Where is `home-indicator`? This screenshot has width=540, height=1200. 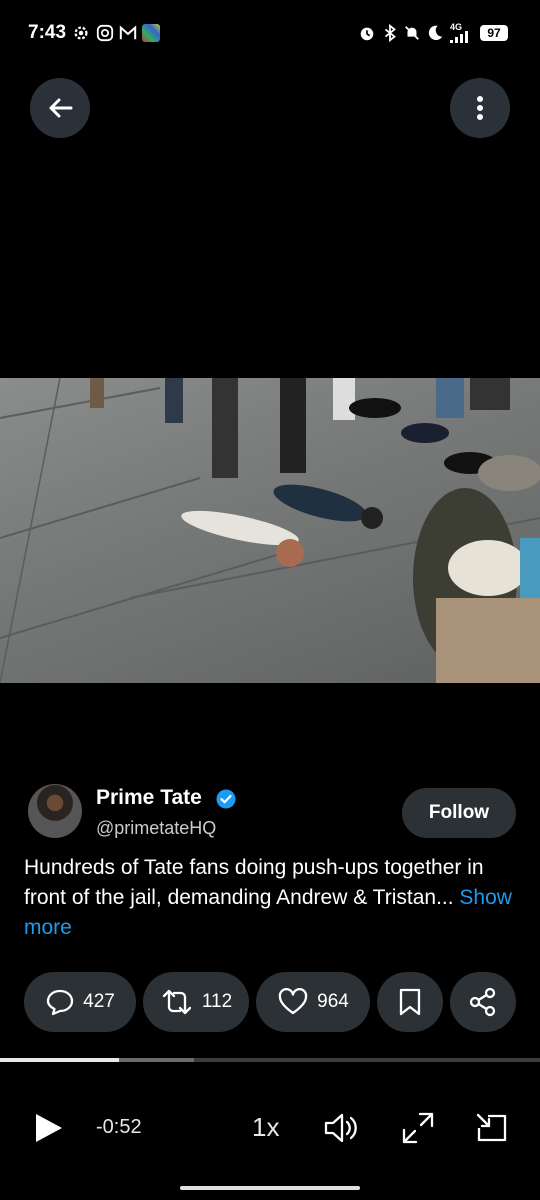
home-indicator is located at coordinates (270, 1188).